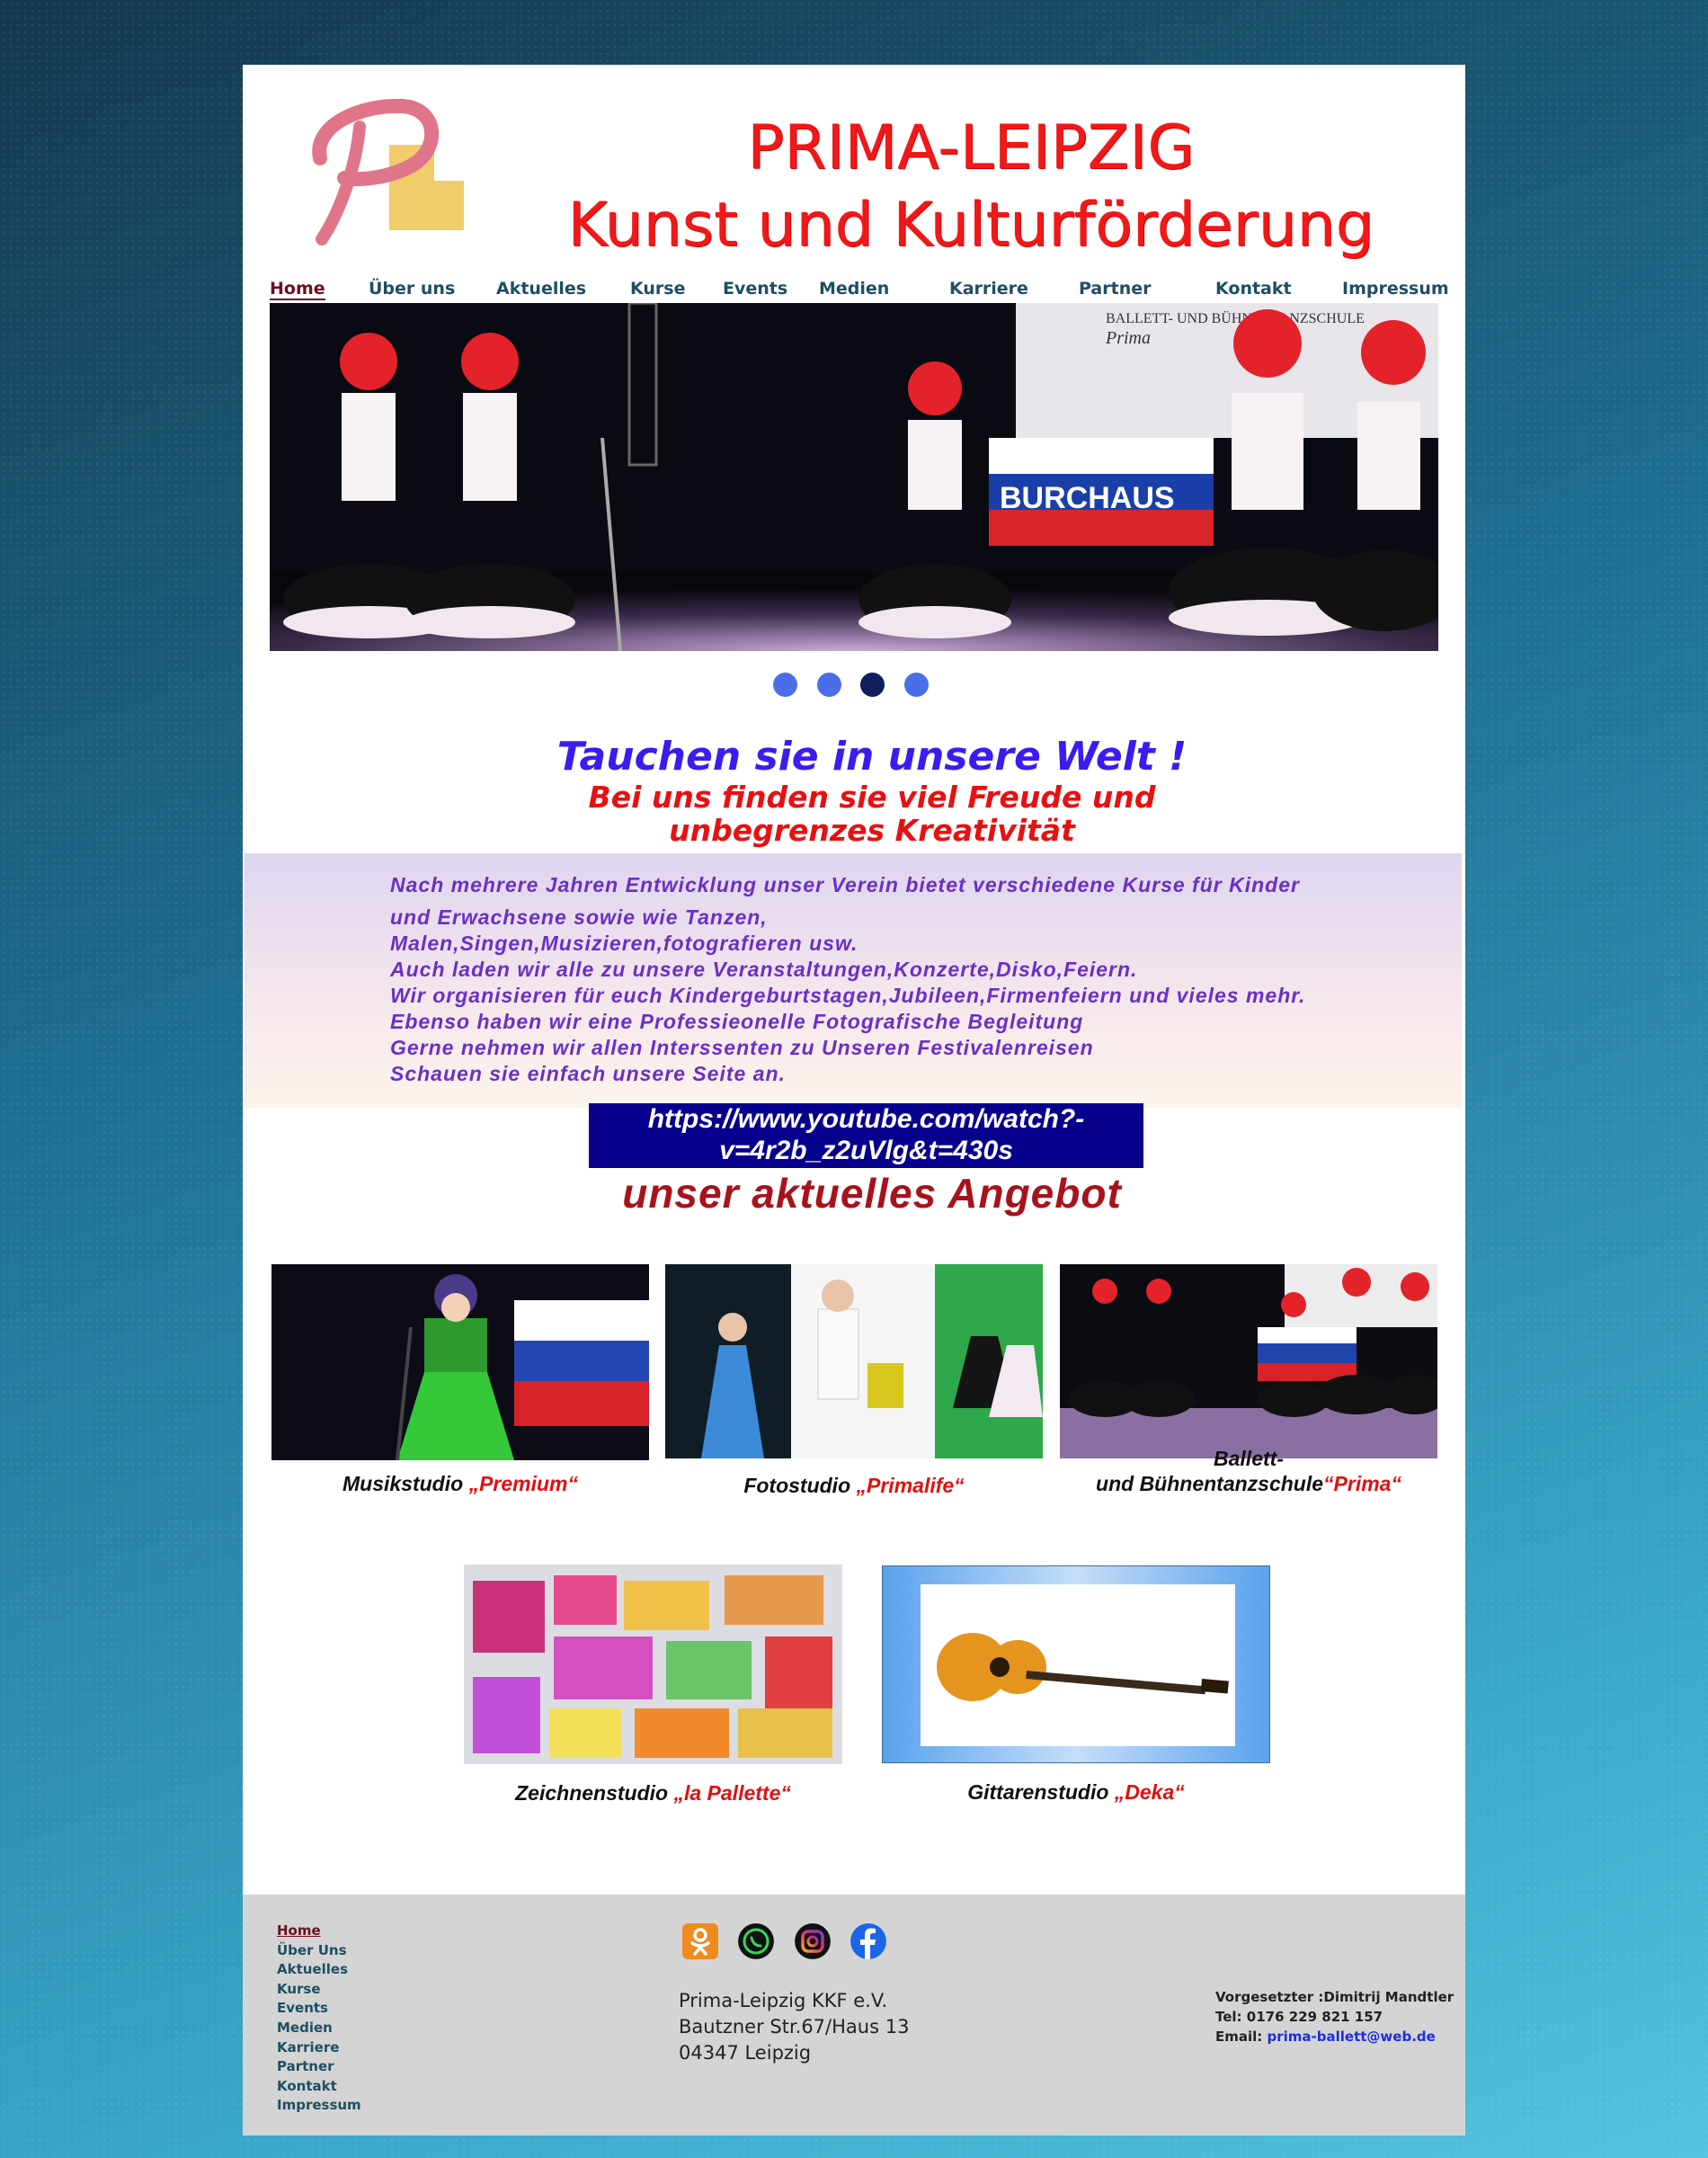 This screenshot has height=2158, width=1708. Describe the element at coordinates (988, 289) in the screenshot. I see `nav-karriere: Karriere` at that location.